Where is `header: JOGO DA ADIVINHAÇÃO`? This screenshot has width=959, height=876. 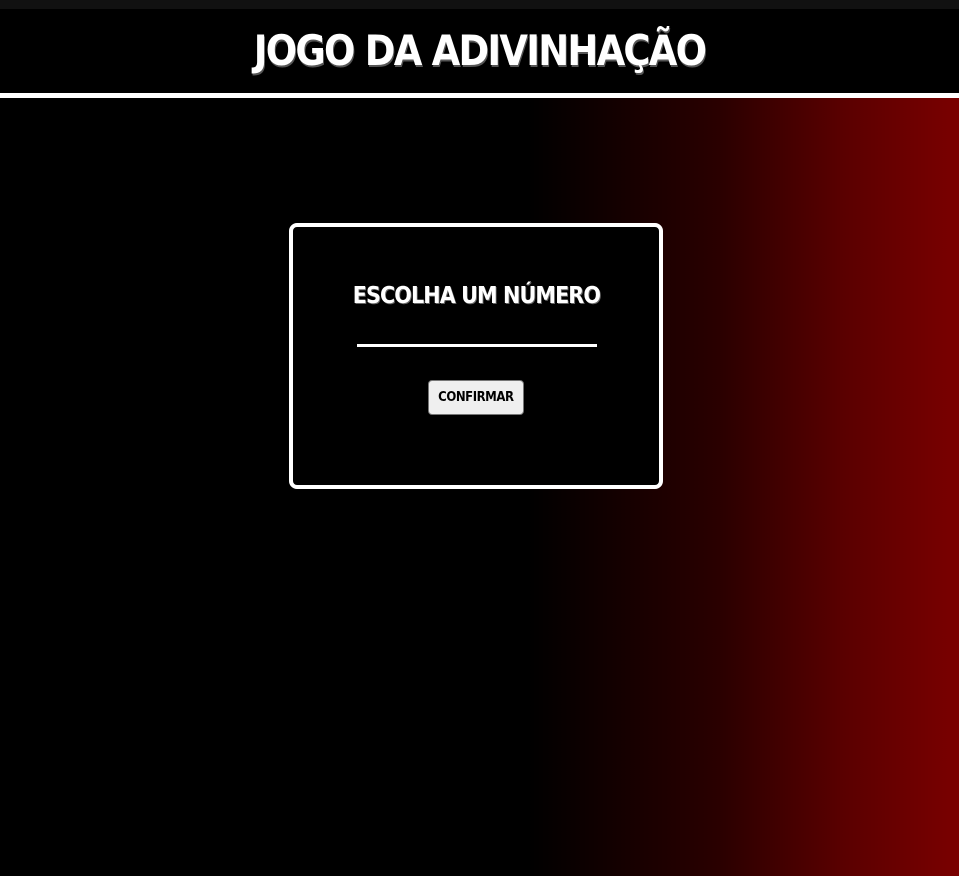 header: JOGO DA ADIVINHAÇÃO is located at coordinates (479, 51).